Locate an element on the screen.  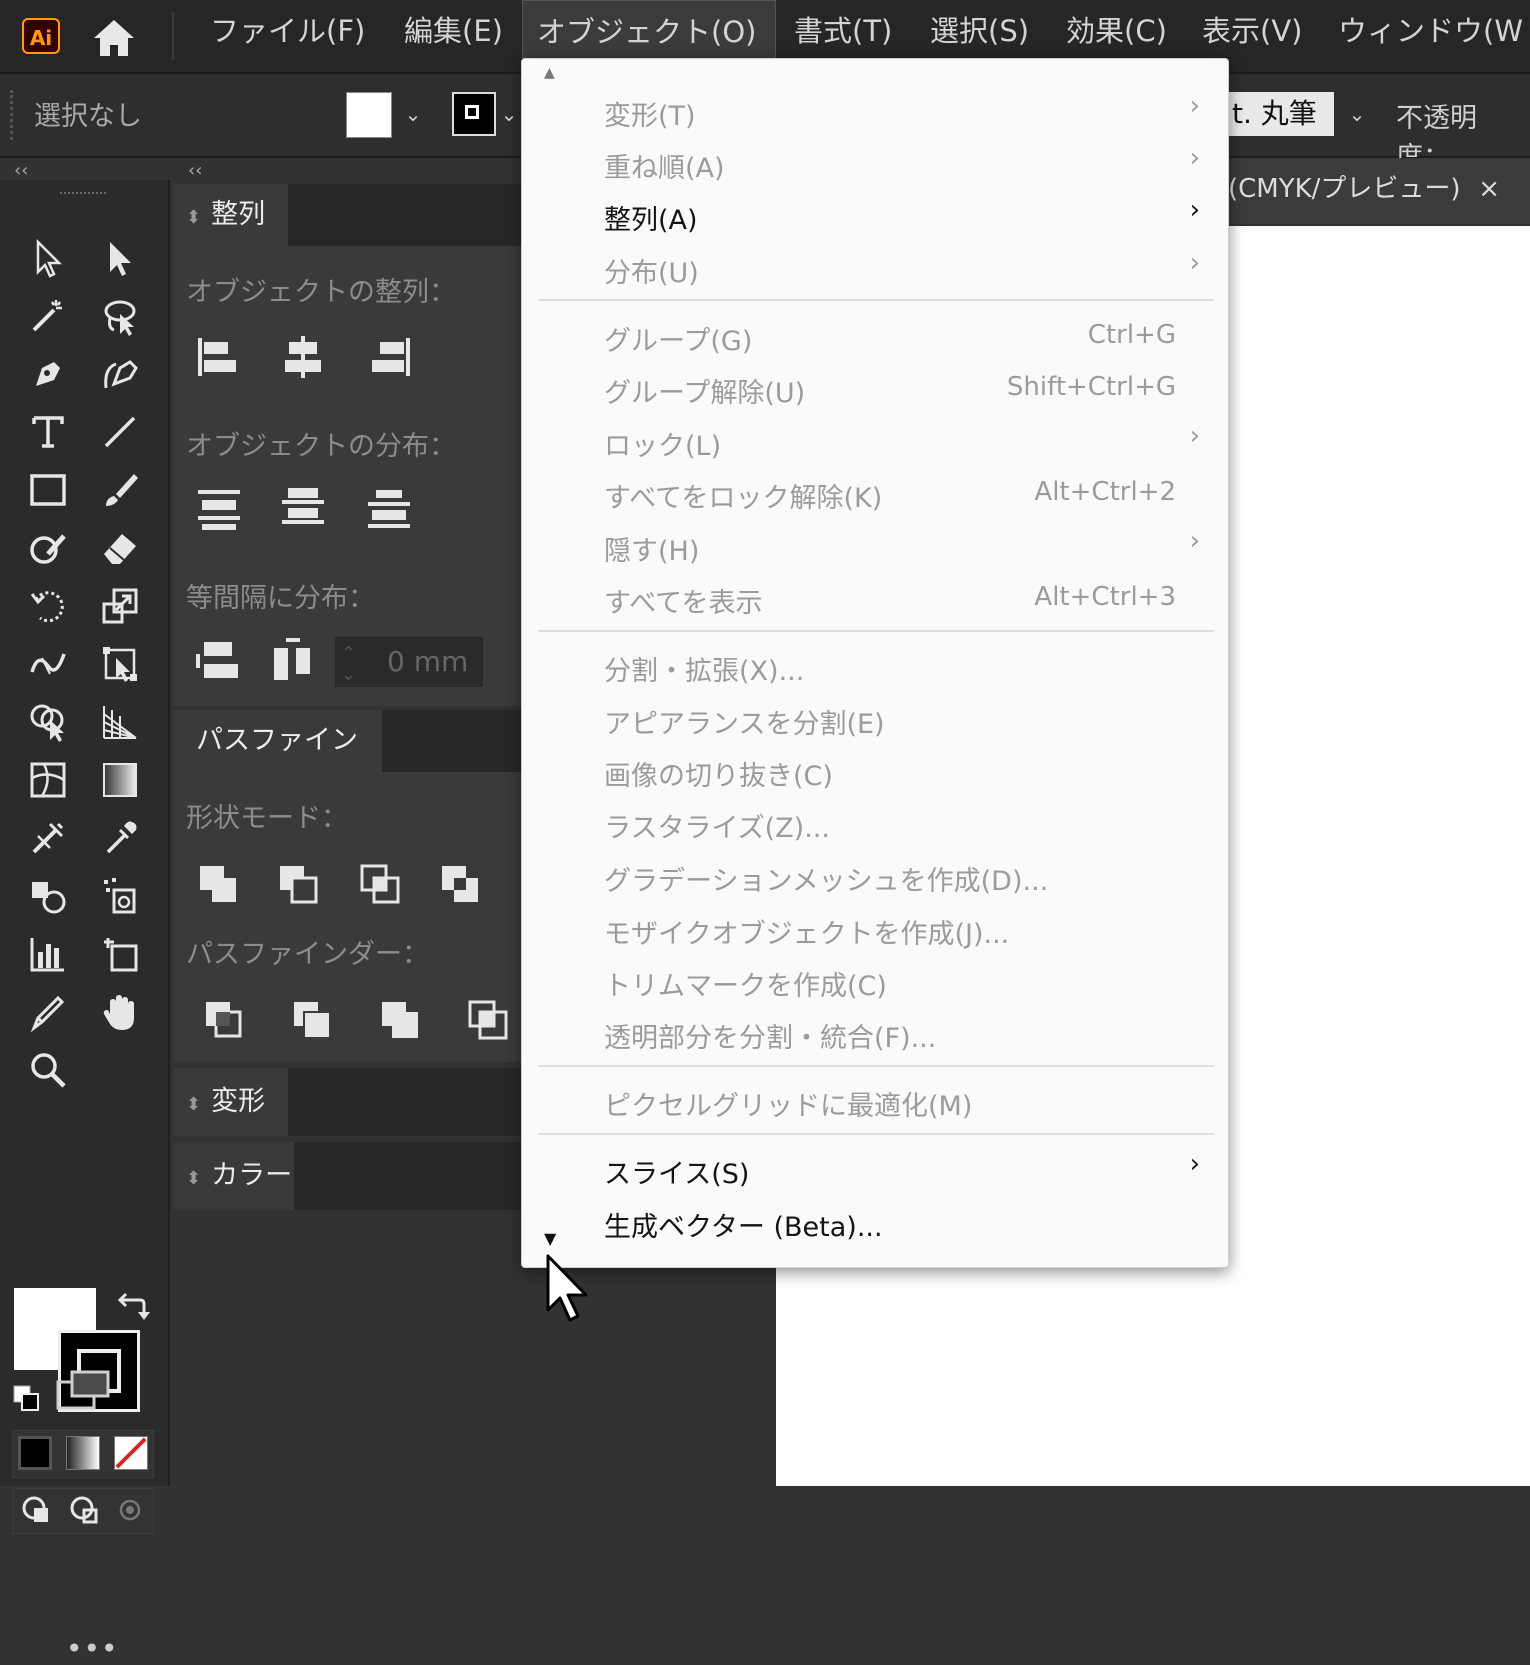
slice-tool-icon is located at coordinates (48, 1012).